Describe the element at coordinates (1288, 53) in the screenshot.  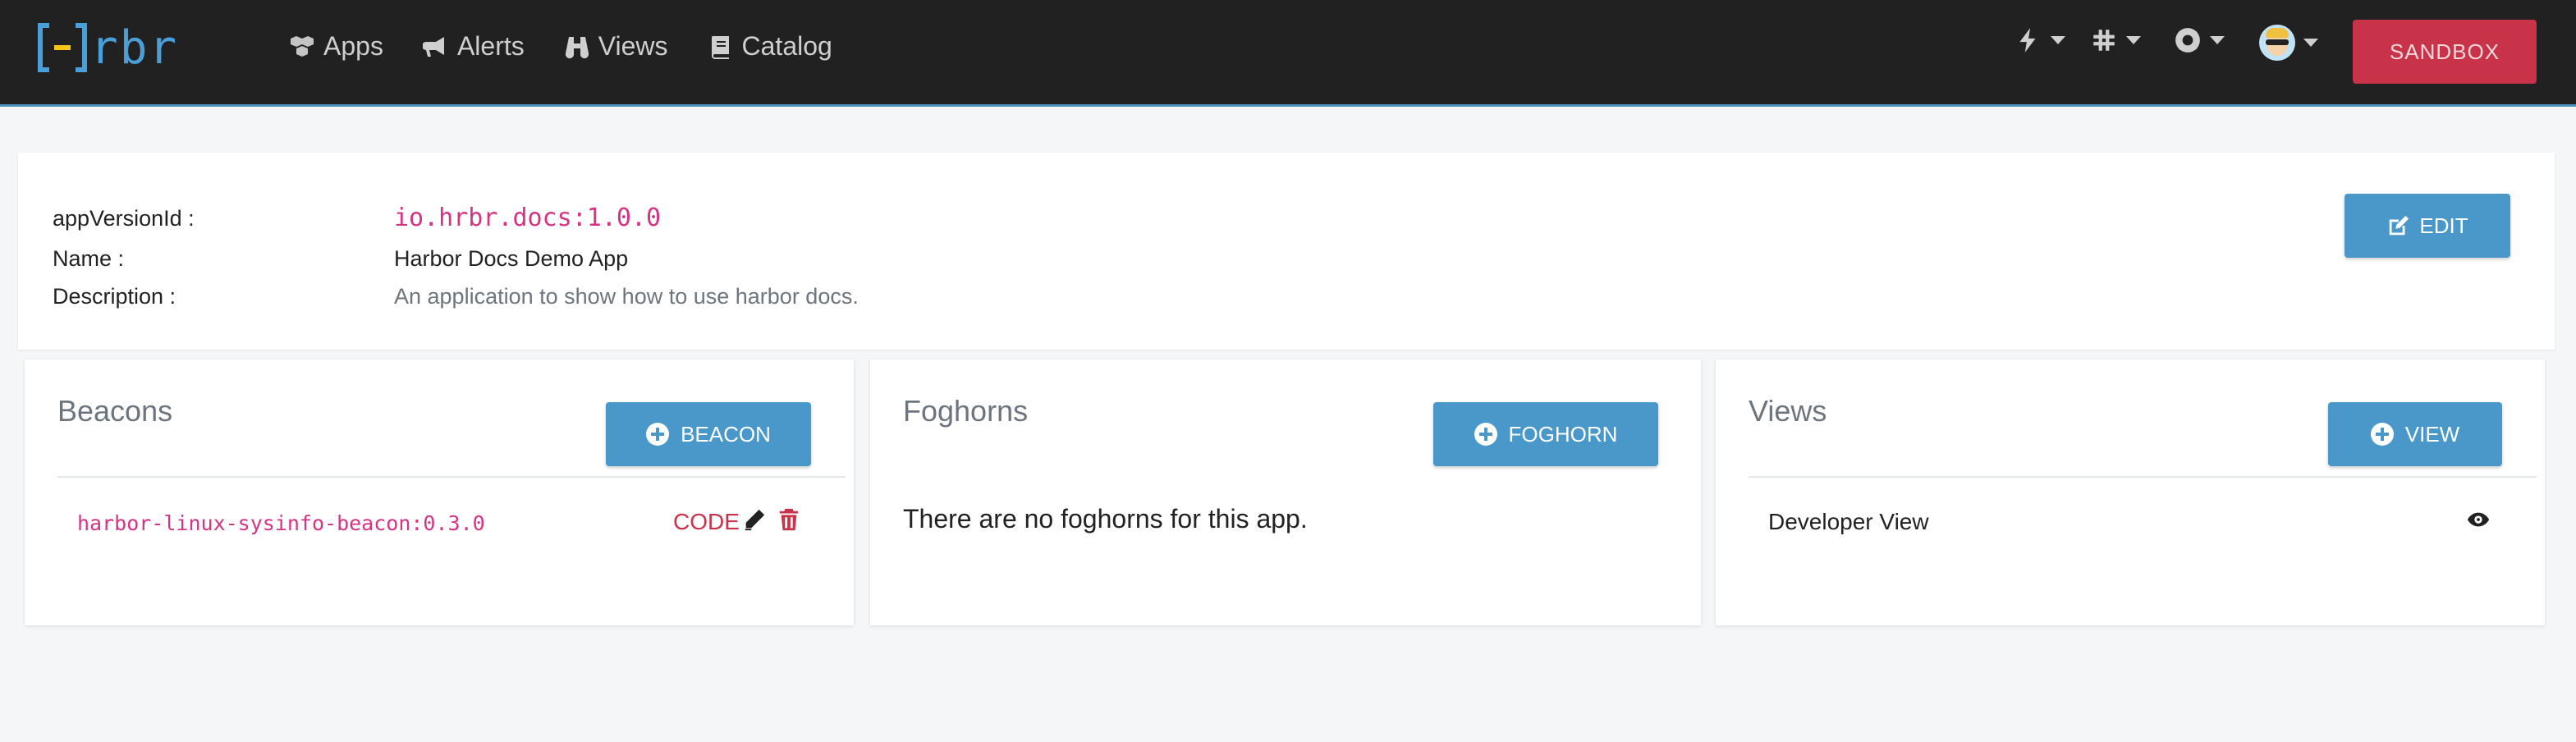
I see `top-navbar: rbr Apps Alerts Views Catalog SANDBOX` at that location.